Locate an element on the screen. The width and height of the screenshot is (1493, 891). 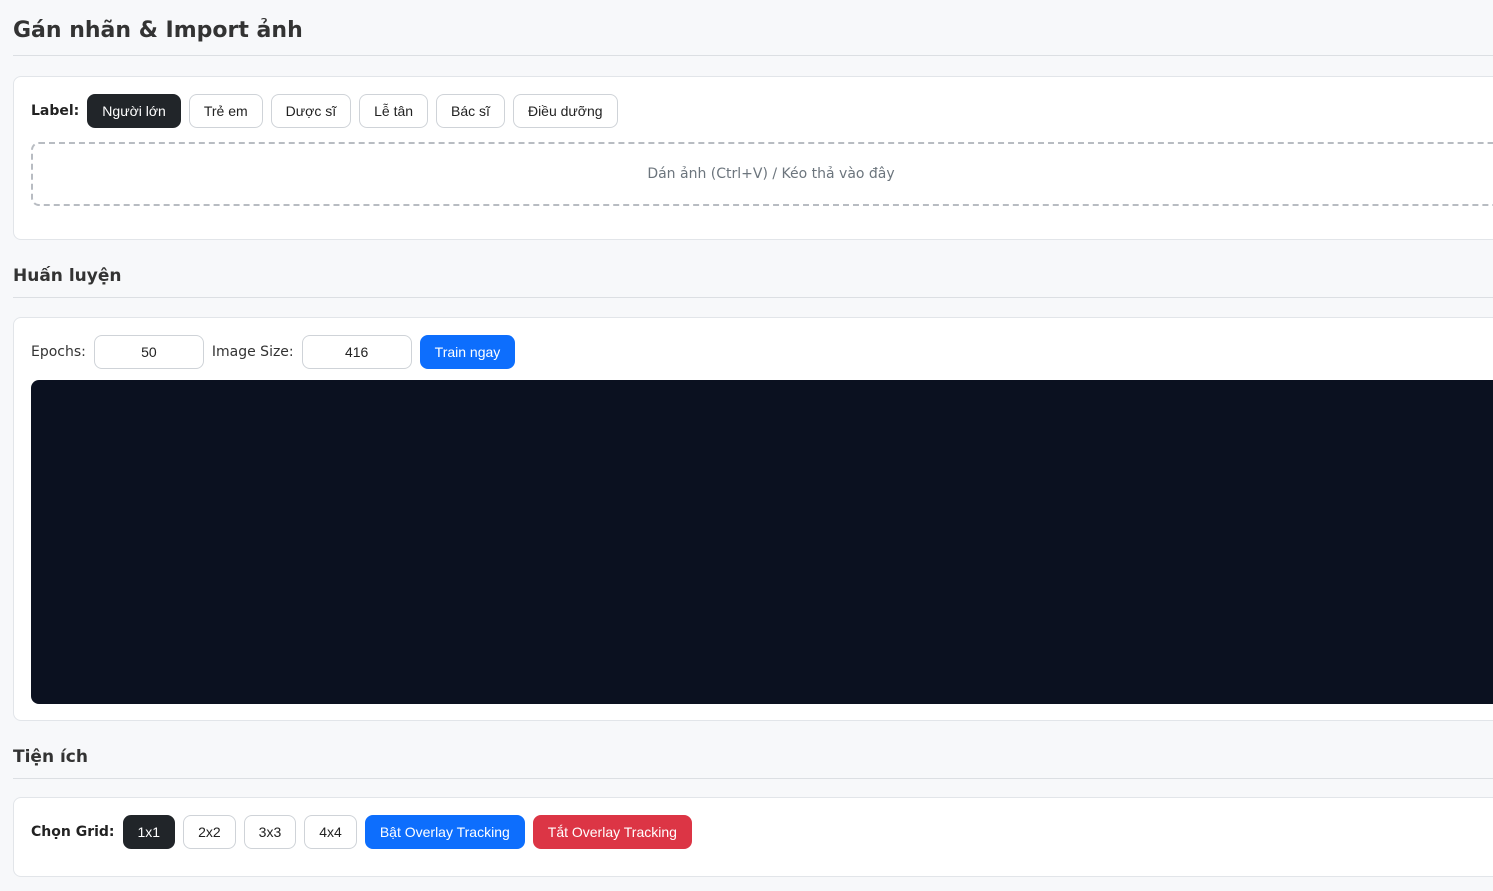
utils-section-title: Tiện ích is located at coordinates (50, 757).